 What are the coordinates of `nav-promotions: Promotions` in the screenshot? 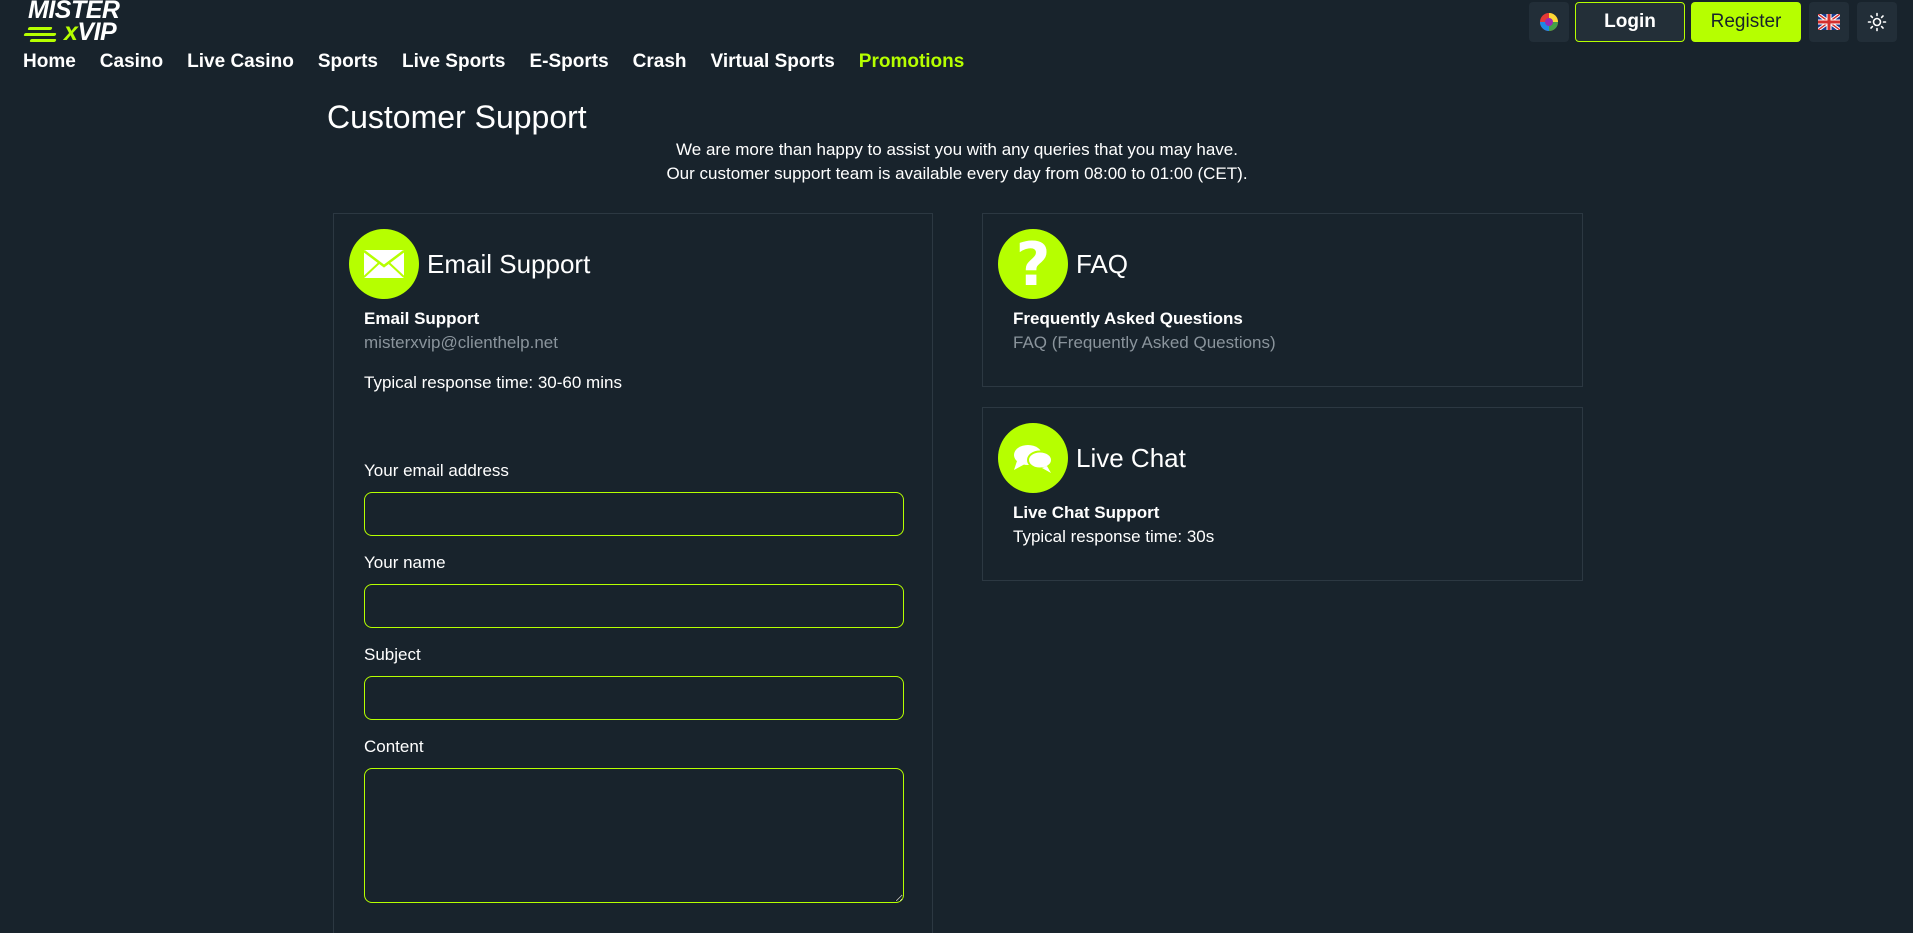 It's located at (912, 62).